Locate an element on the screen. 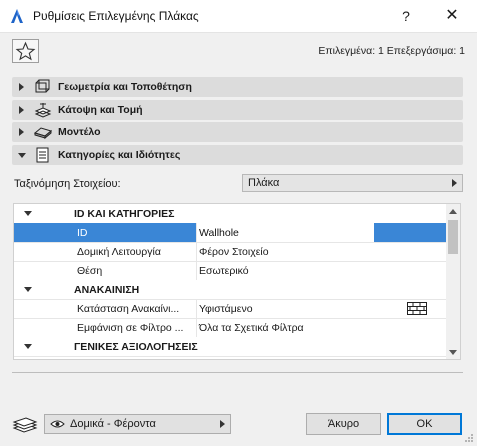 This screenshot has width=477, height=446. favorites-button is located at coordinates (25, 51).